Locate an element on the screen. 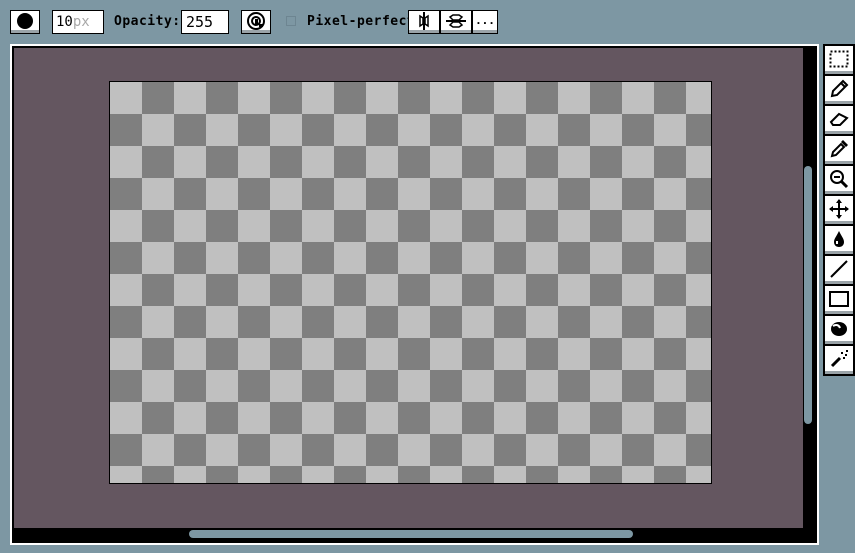 The image size is (855, 553). vertical-scrollbar is located at coordinates (808, 289).